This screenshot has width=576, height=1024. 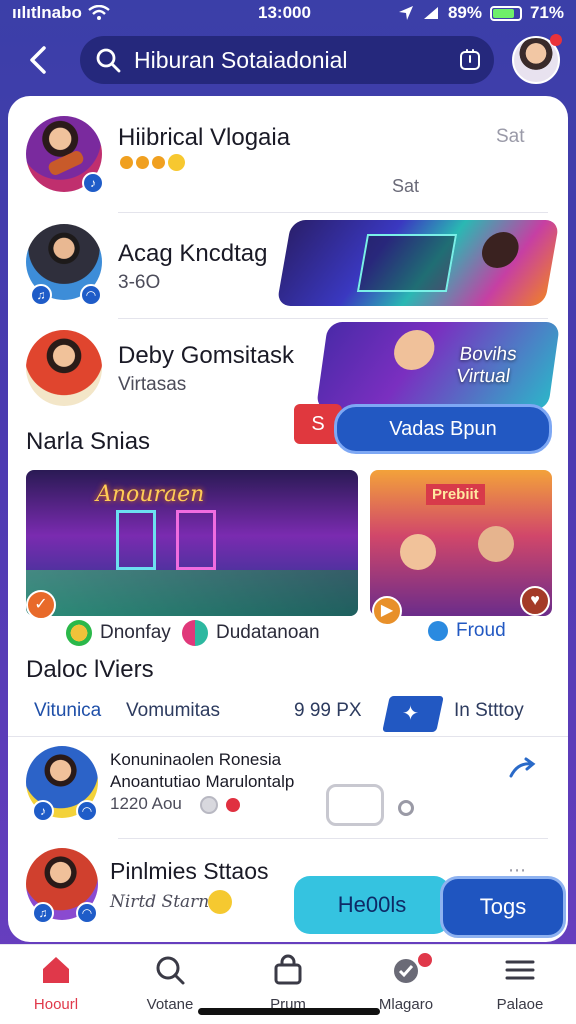 I want to click on home-icon, so click(x=56, y=970).